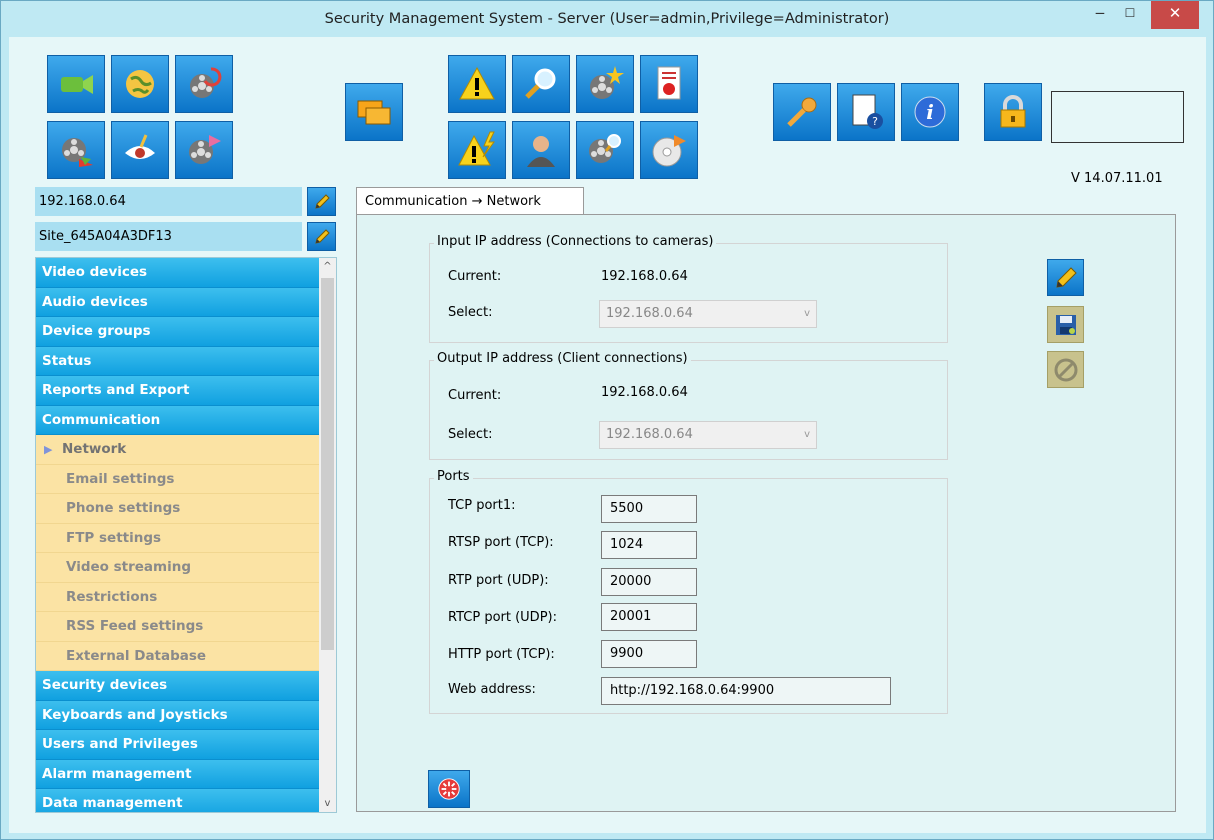 This screenshot has height=840, width=1214. What do you see at coordinates (649, 654) in the screenshot?
I see `http-port-input: 9900` at bounding box center [649, 654].